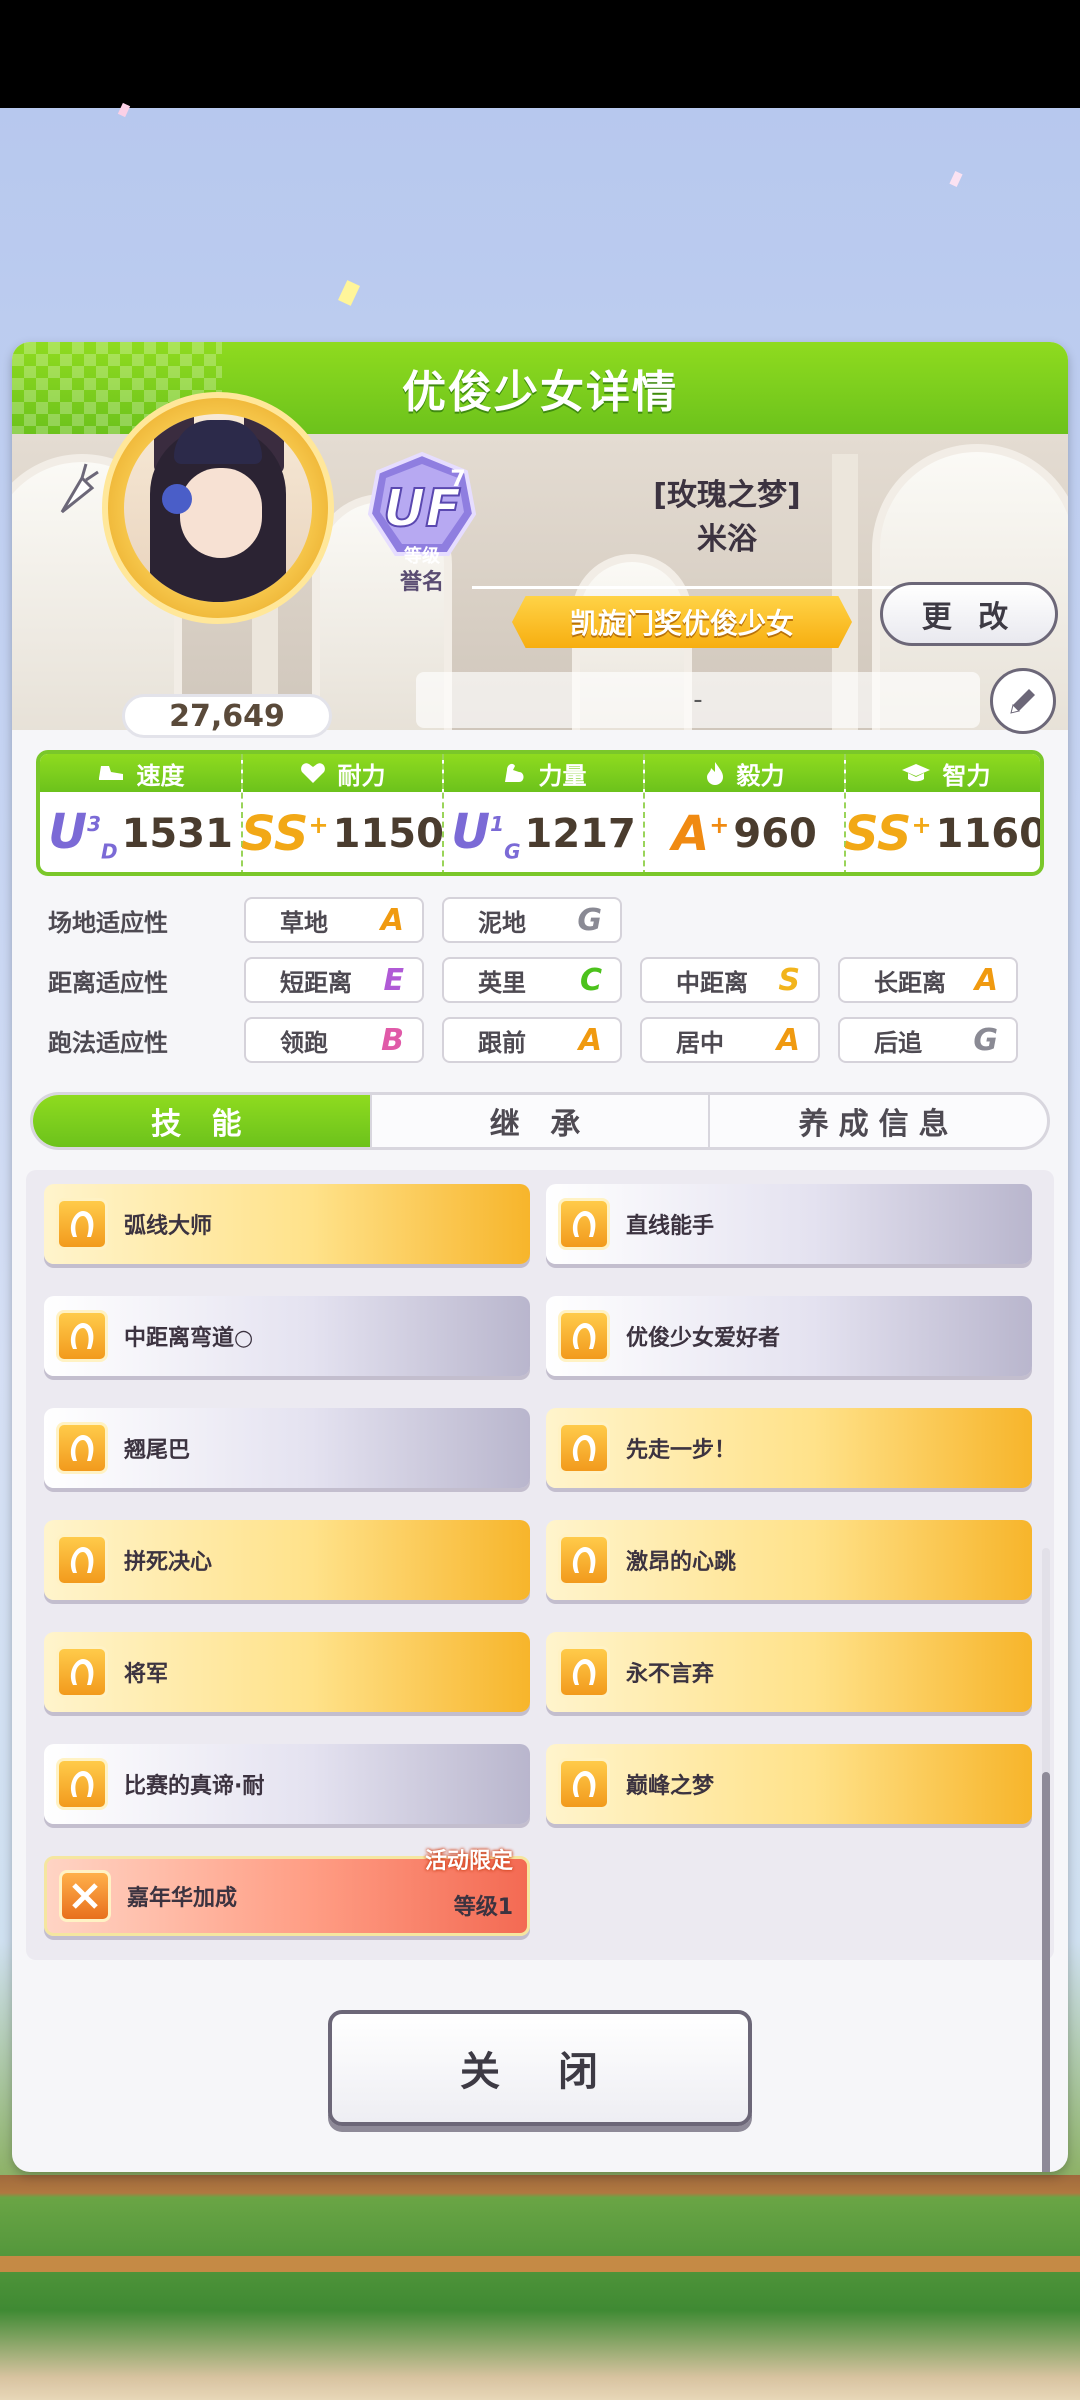  Describe the element at coordinates (670, 1674) in the screenshot. I see `skill-name: 永不言弃` at that location.